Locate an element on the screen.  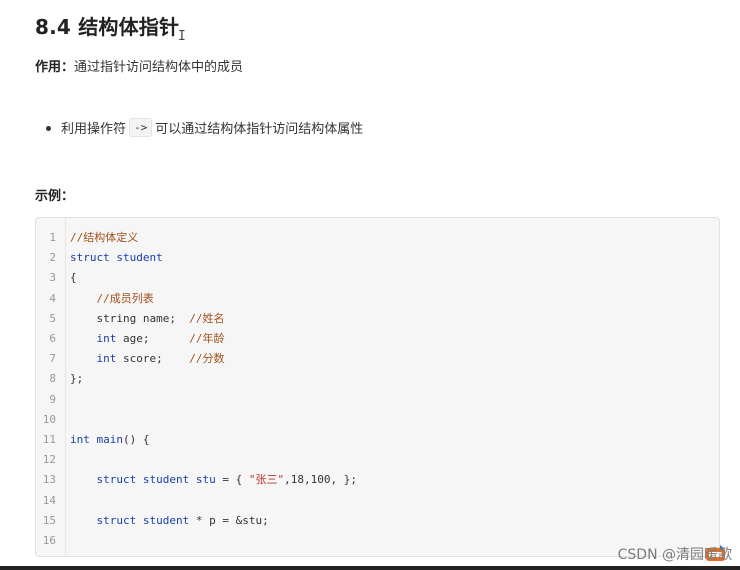
code-token: main is located at coordinates (110, 439).